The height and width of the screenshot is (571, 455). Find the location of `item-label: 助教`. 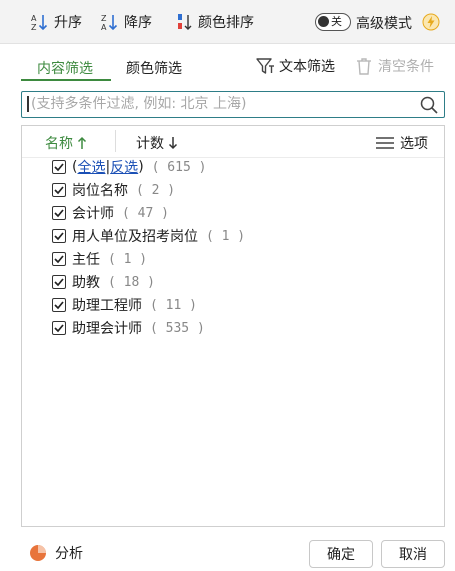

item-label: 助教 is located at coordinates (86, 283).